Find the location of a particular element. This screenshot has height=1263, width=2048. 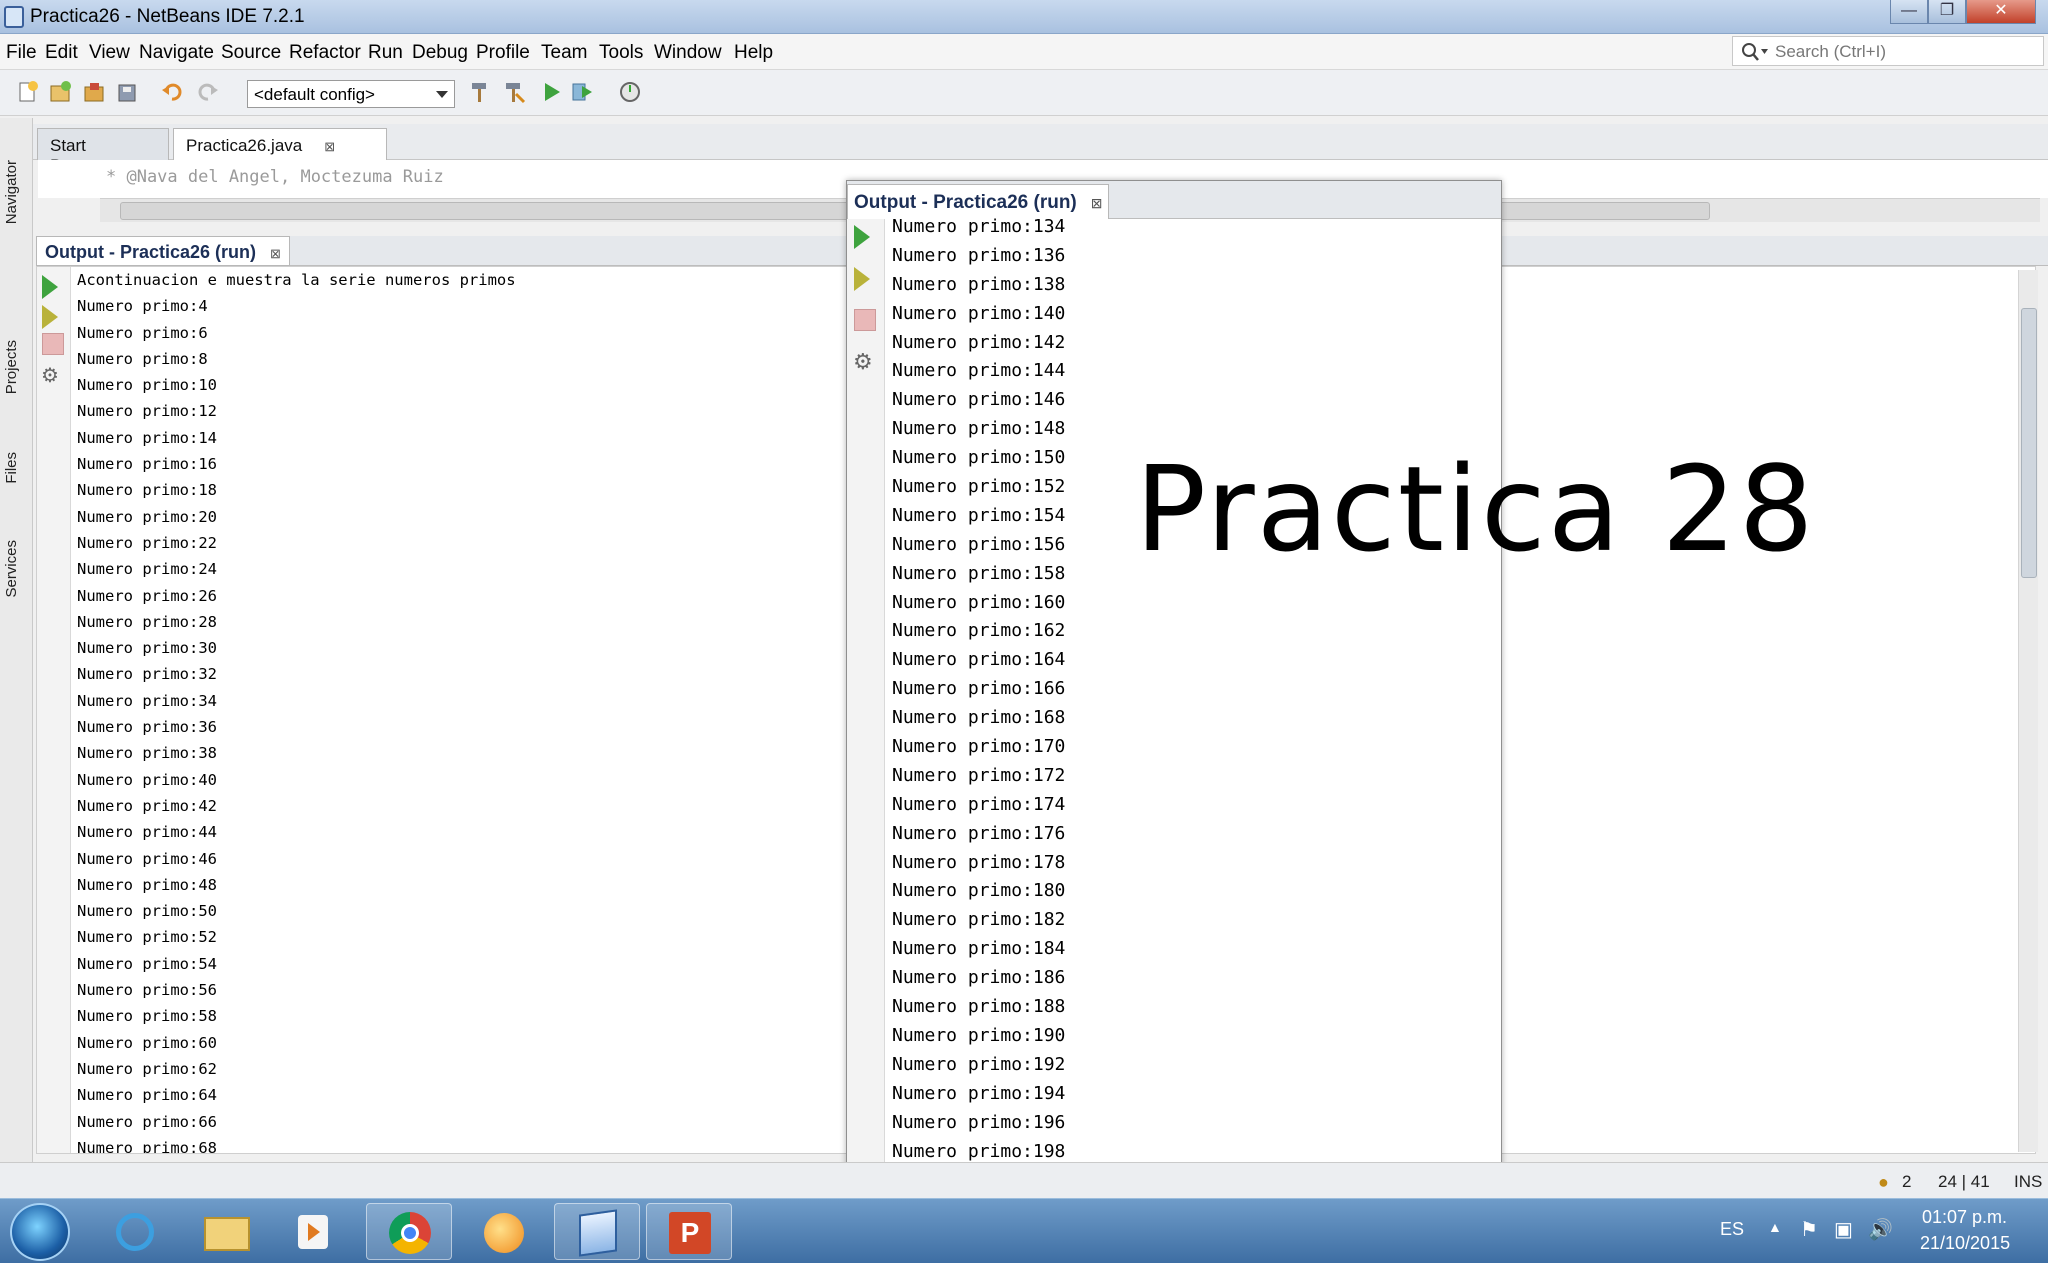

language-indicator: ES is located at coordinates (1732, 1229).